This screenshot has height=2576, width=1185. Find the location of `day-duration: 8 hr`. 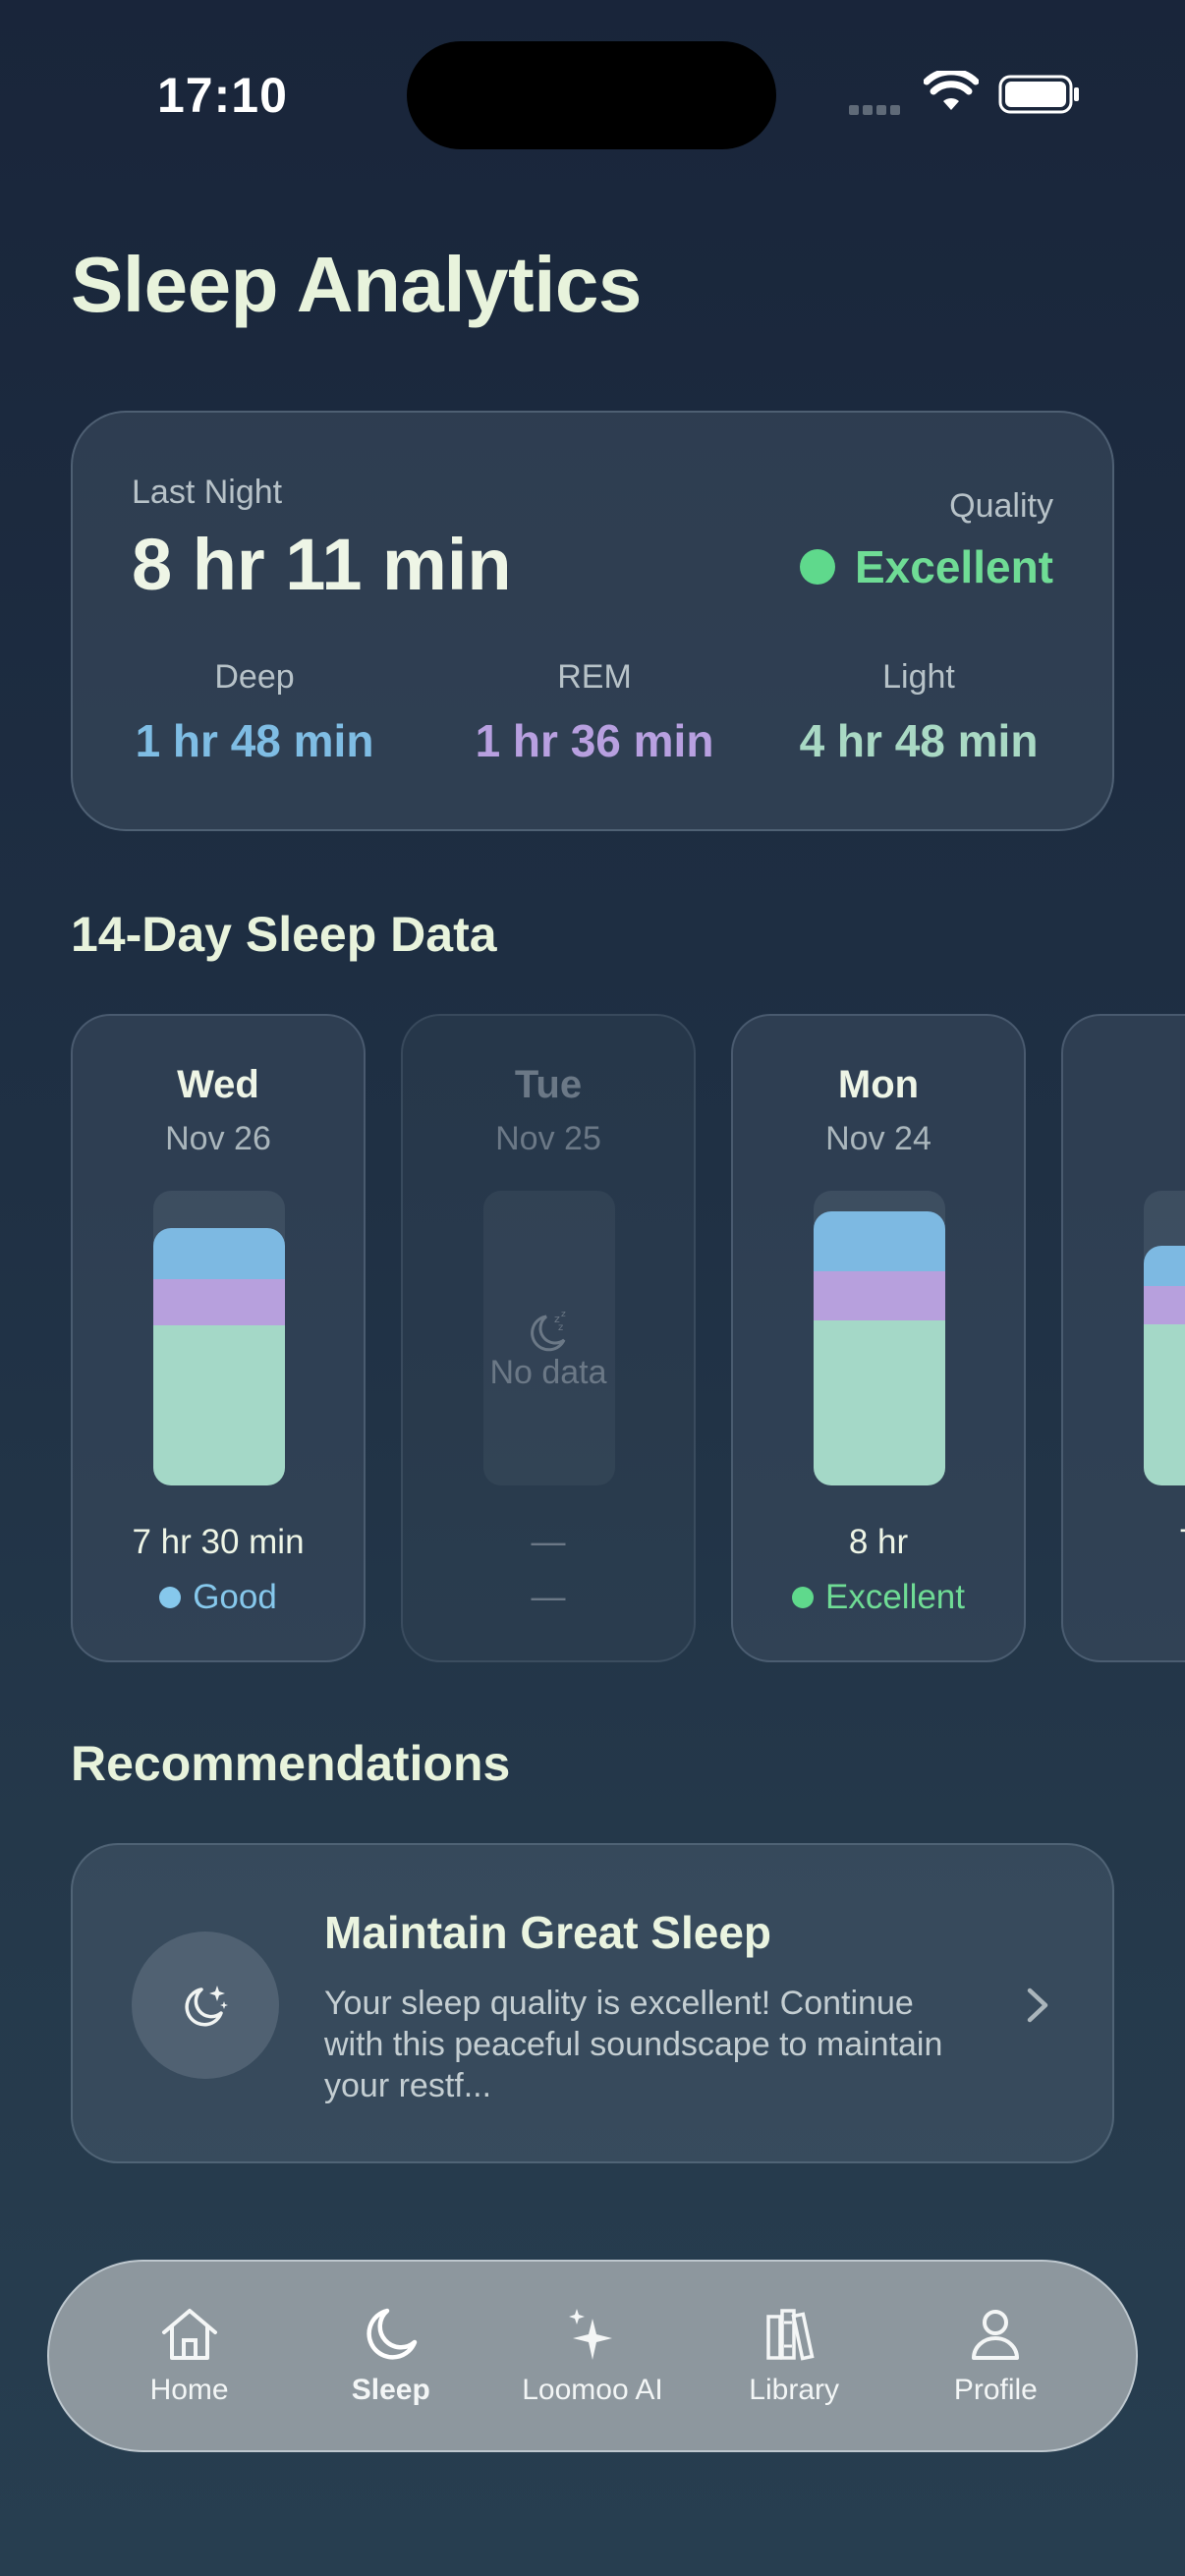

day-duration: 8 hr is located at coordinates (879, 1542).